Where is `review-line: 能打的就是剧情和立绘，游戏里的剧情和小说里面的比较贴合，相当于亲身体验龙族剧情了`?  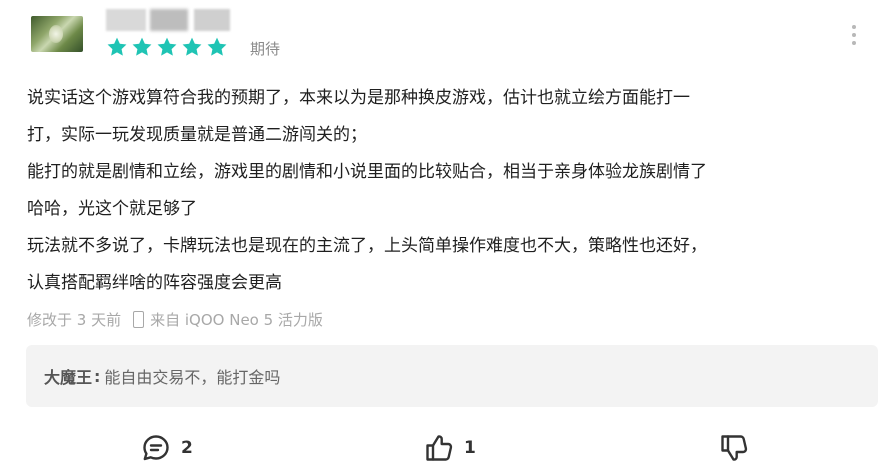 review-line: 能打的就是剧情和立绘，游戏里的剧情和小说里面的比较贴合，相当于亲身体验龙族剧情了 is located at coordinates (367, 172).